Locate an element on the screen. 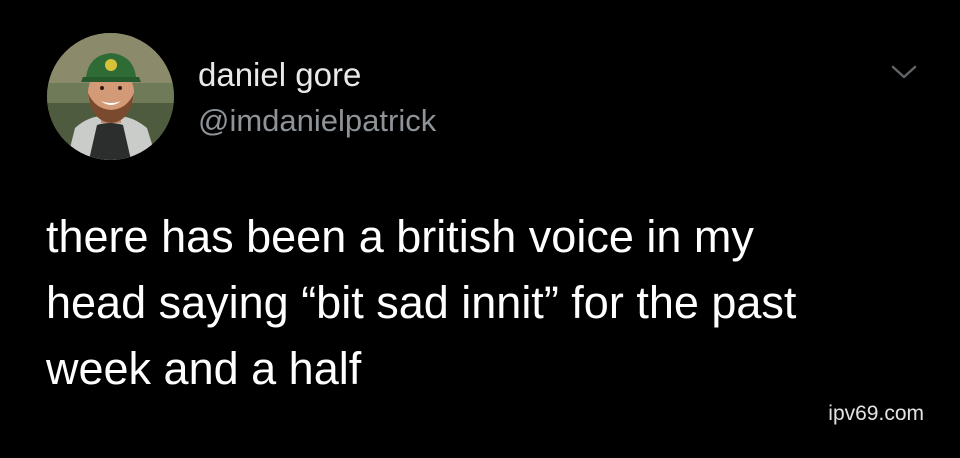  author-display-name: daniel gore is located at coordinates (279, 75).